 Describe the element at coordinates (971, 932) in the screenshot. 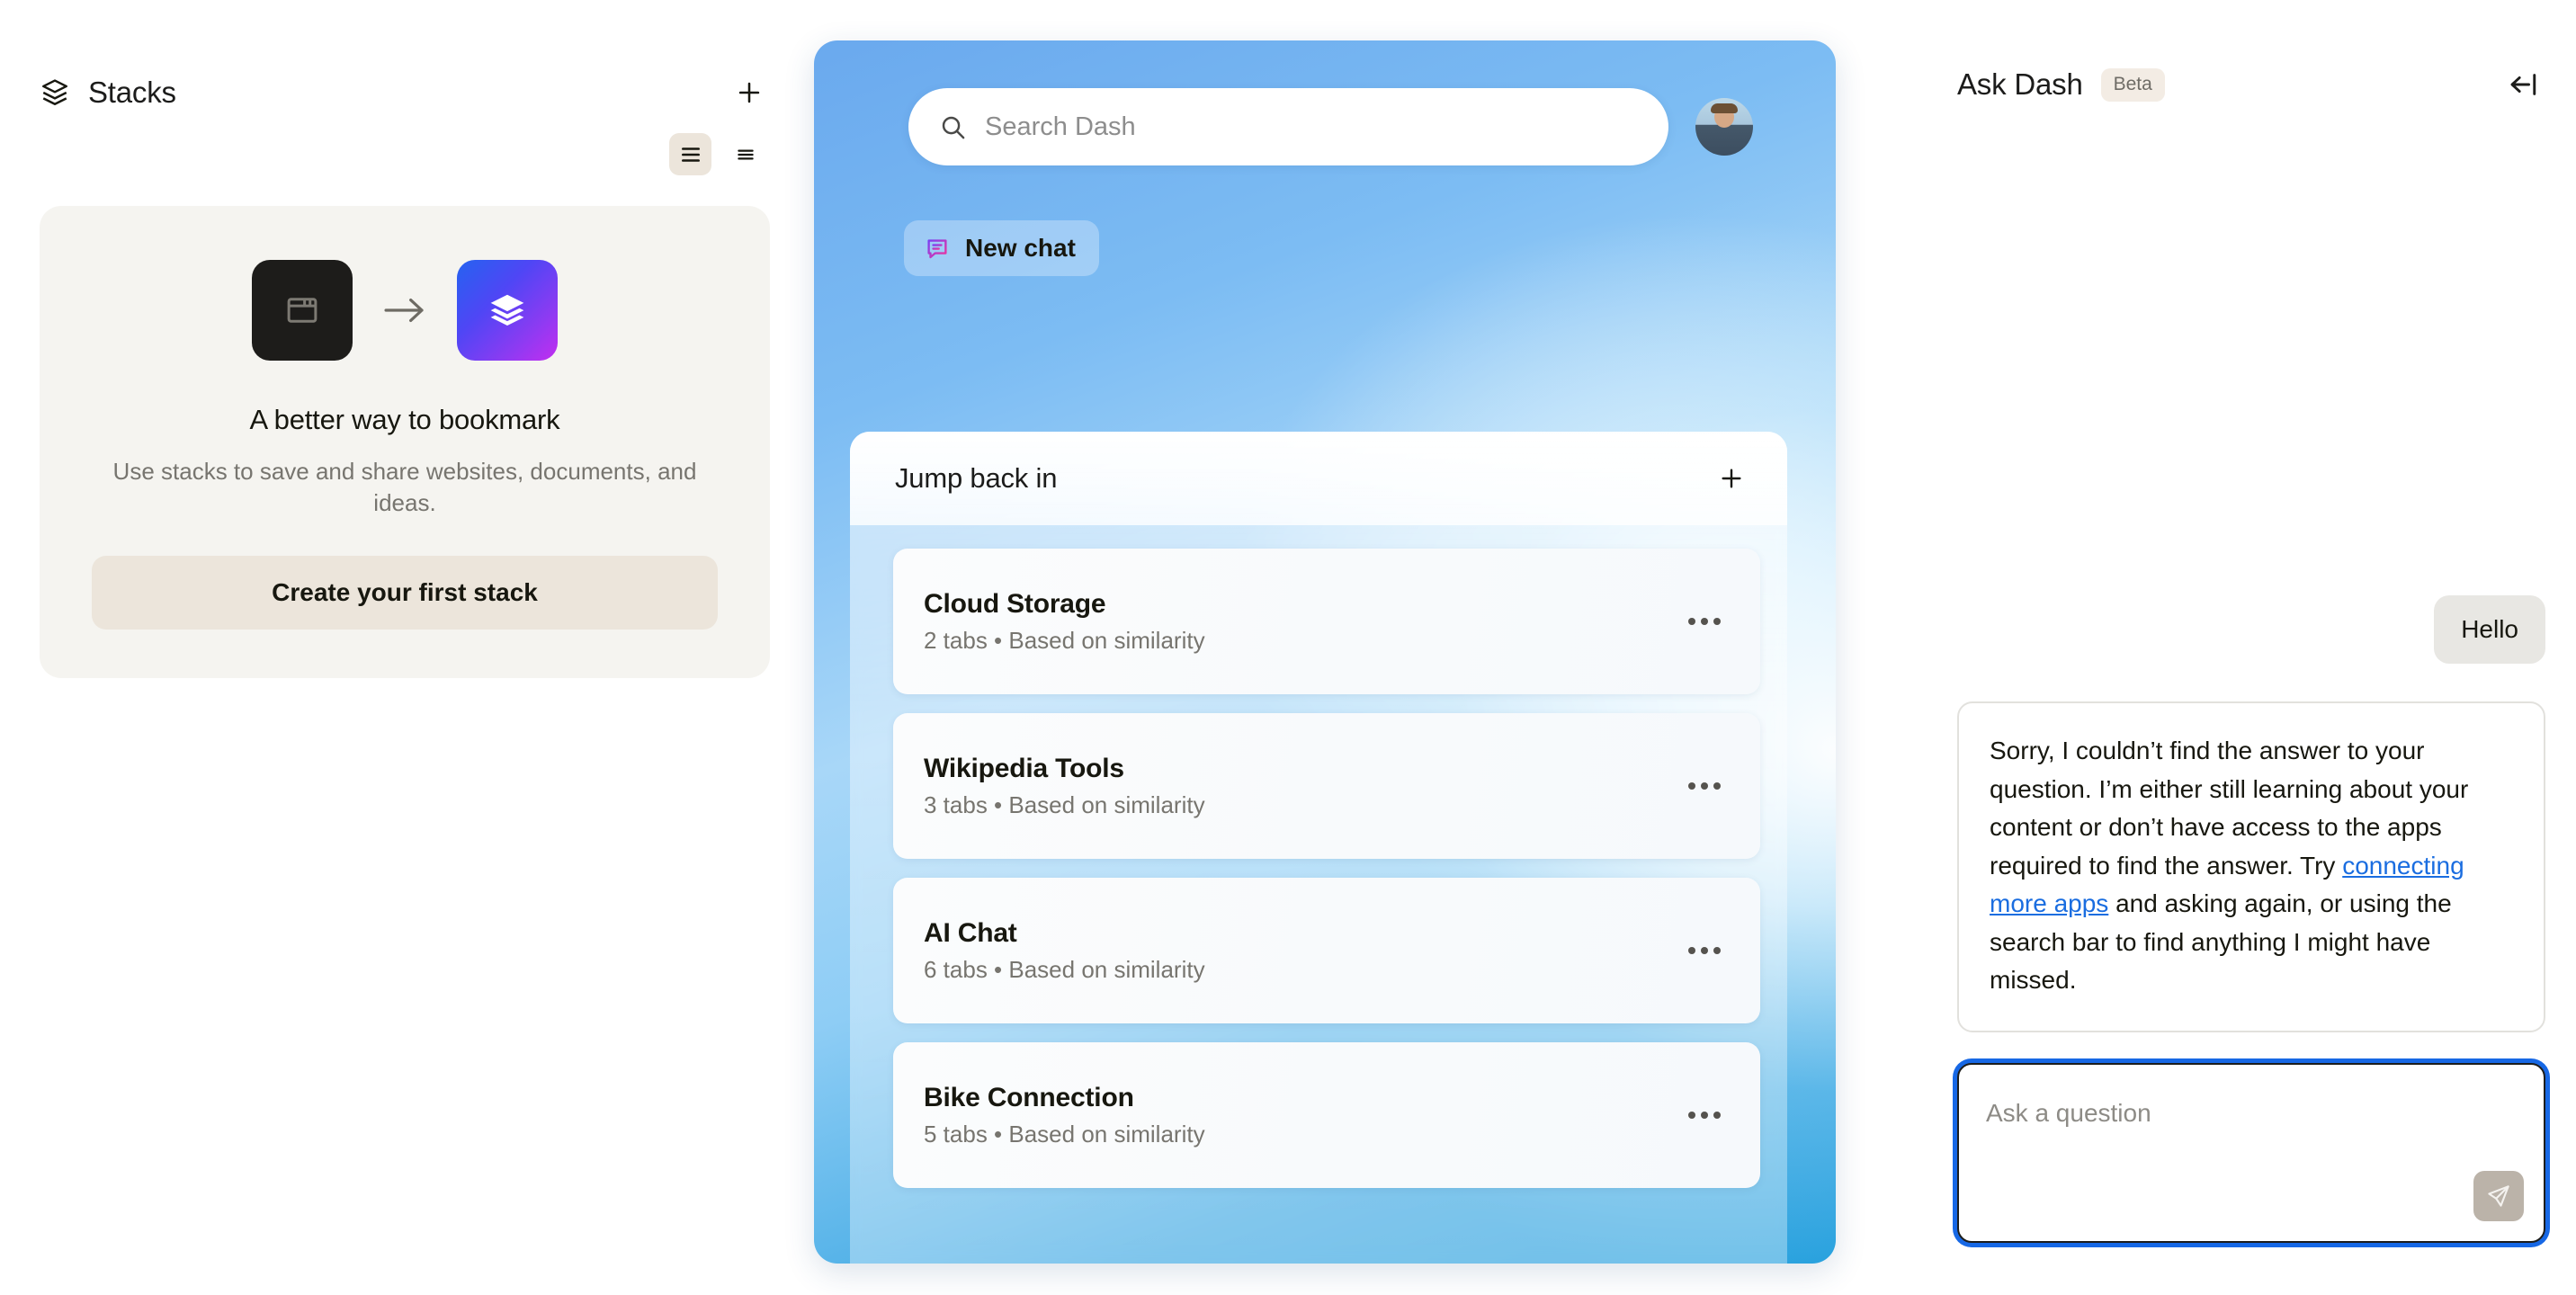

I see `list-item-title: AI Chat` at that location.